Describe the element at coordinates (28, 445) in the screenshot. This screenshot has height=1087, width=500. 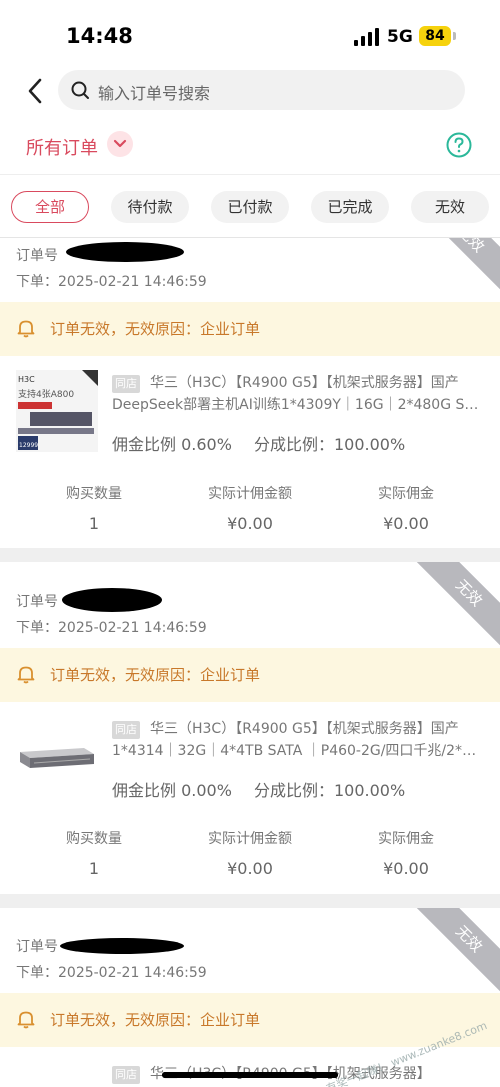
I see `svg-text: 12999` at that location.